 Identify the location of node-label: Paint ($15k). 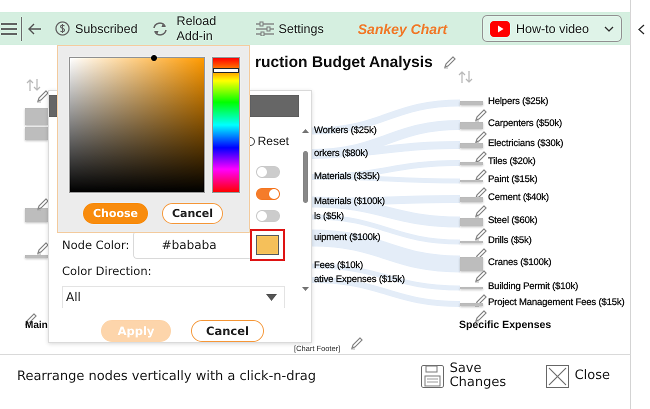
(513, 180).